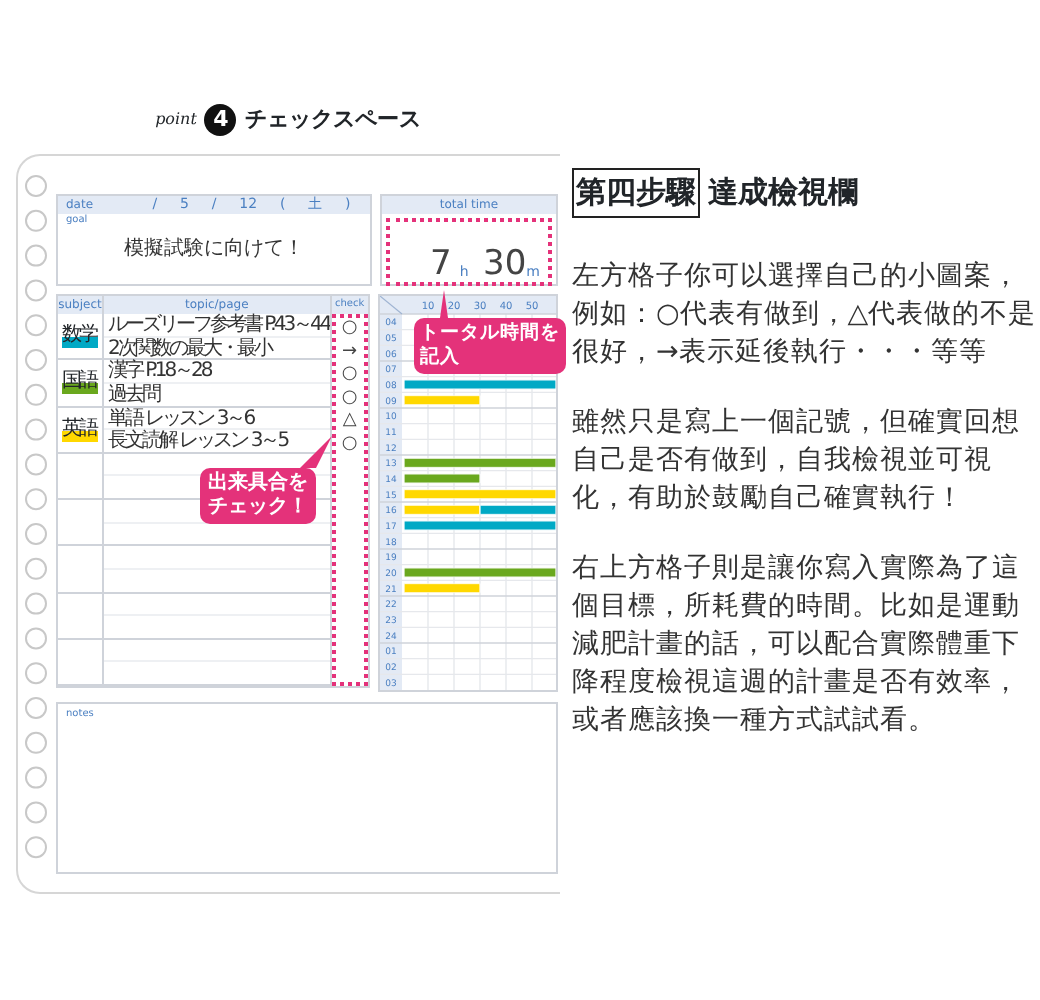 This screenshot has width=1040, height=1000. I want to click on step-number-badge: 4, so click(220, 120).